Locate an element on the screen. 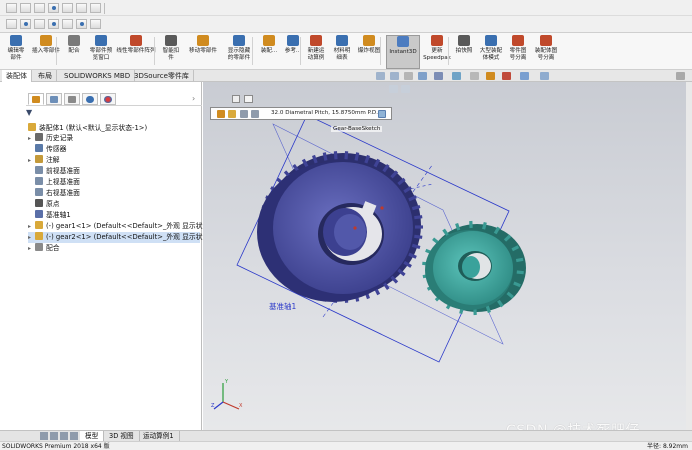  speedpak-icon is located at coordinates (437, 40).